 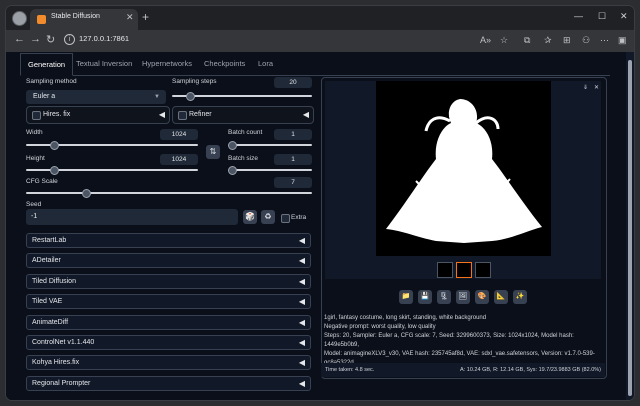 I want to click on tab-hypernetworks: Hypernetworks, so click(x=167, y=63).